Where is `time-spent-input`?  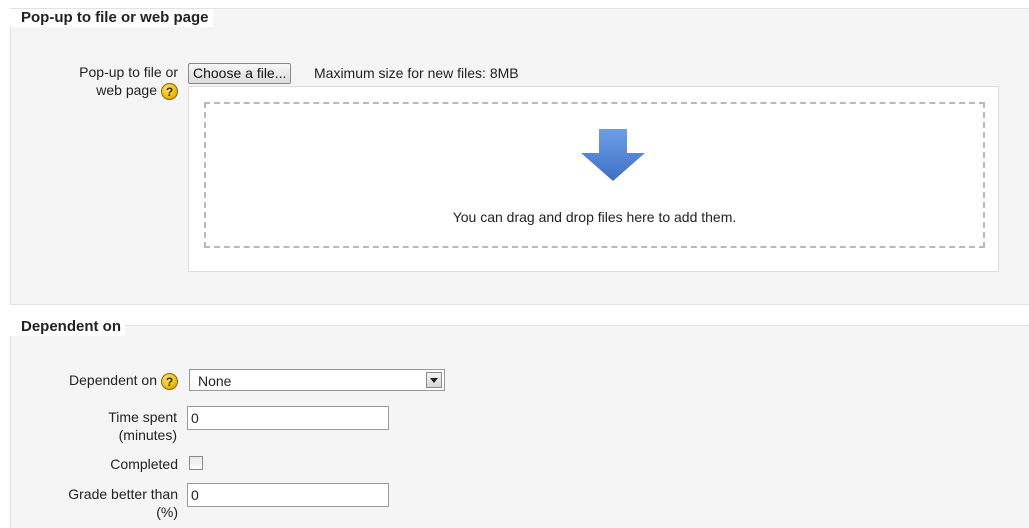
time-spent-input is located at coordinates (288, 418).